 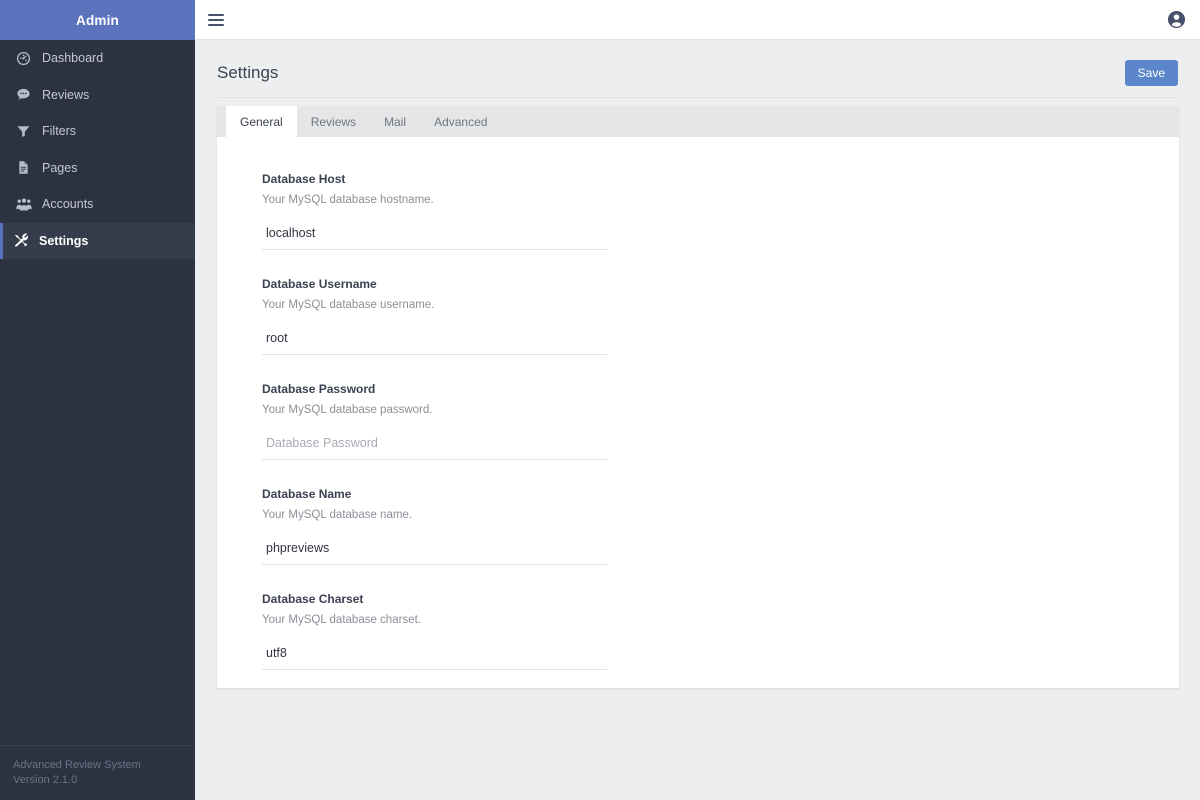 I want to click on field-help-text: Your MySQL database username., so click(x=348, y=305).